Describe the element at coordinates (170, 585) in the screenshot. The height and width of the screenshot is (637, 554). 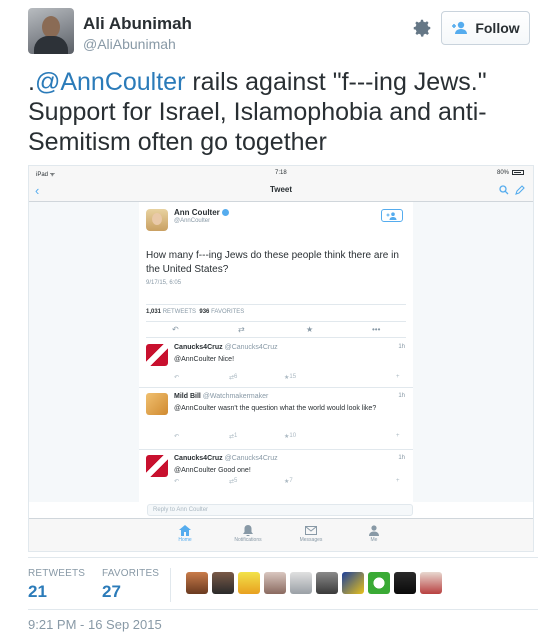
I see `stats-separator` at that location.